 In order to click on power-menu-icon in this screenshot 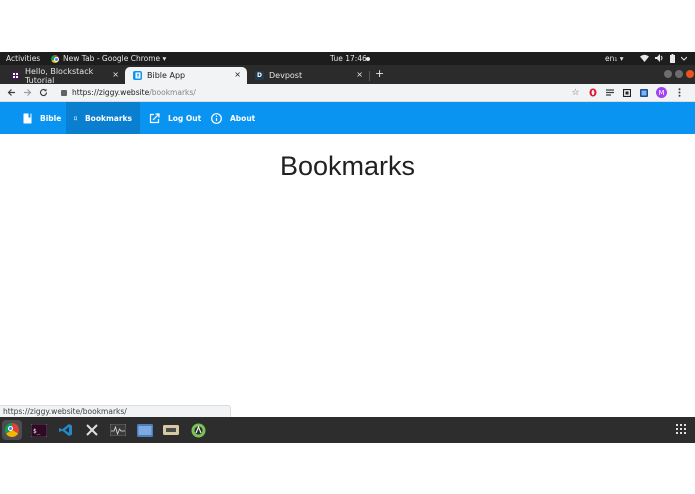, I will do `click(684, 58)`.